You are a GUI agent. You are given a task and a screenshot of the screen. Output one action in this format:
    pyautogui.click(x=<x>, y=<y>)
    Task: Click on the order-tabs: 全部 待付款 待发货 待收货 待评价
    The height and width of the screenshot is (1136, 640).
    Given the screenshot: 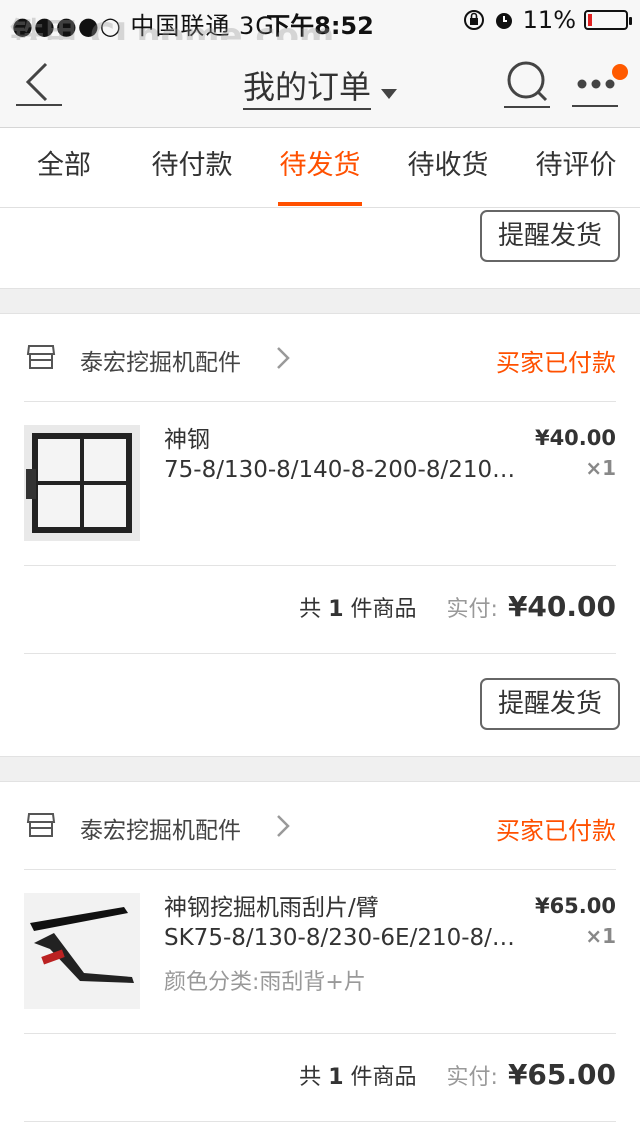 What is the action you would take?
    pyautogui.click(x=320, y=168)
    